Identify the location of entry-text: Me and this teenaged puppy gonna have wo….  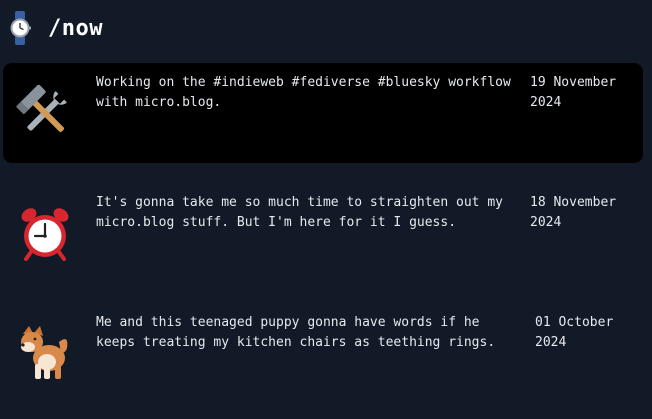
(296, 332).